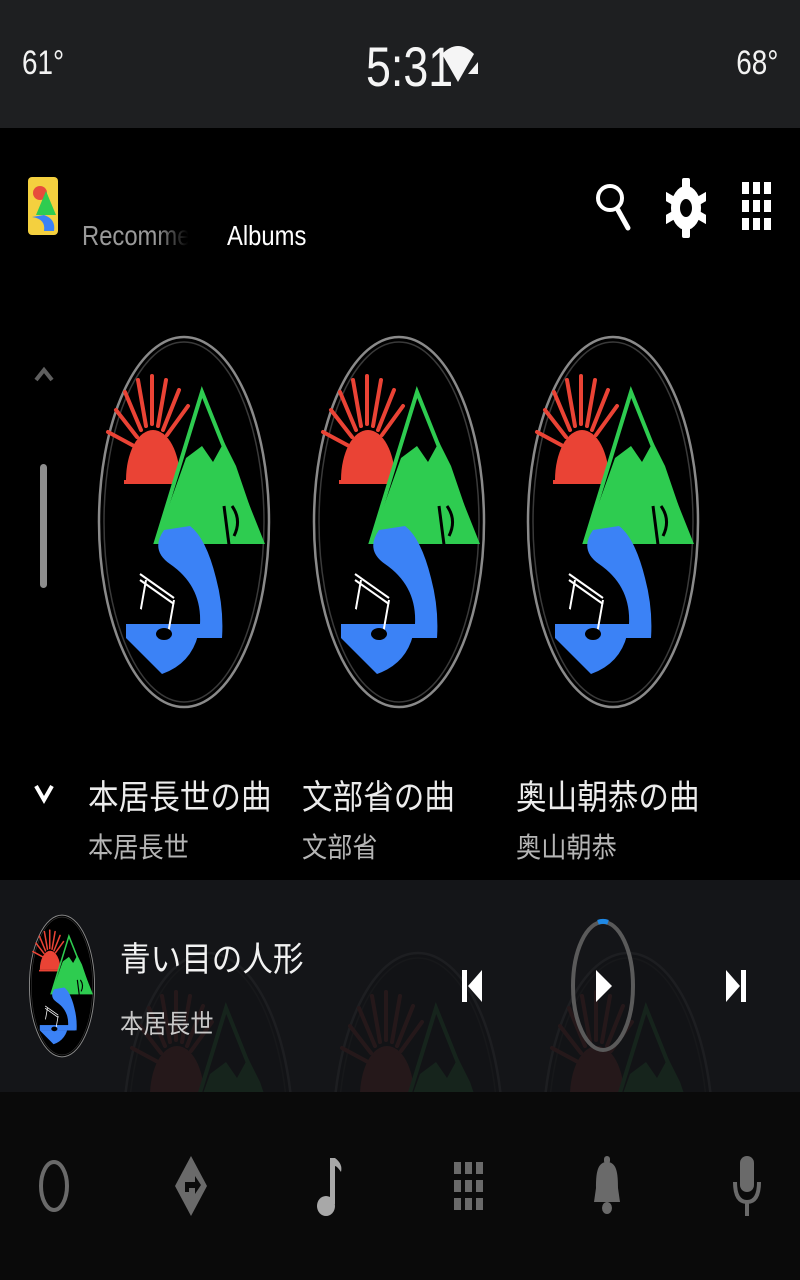  Describe the element at coordinates (757, 63) in the screenshot. I see `temperature-right: 68°` at that location.